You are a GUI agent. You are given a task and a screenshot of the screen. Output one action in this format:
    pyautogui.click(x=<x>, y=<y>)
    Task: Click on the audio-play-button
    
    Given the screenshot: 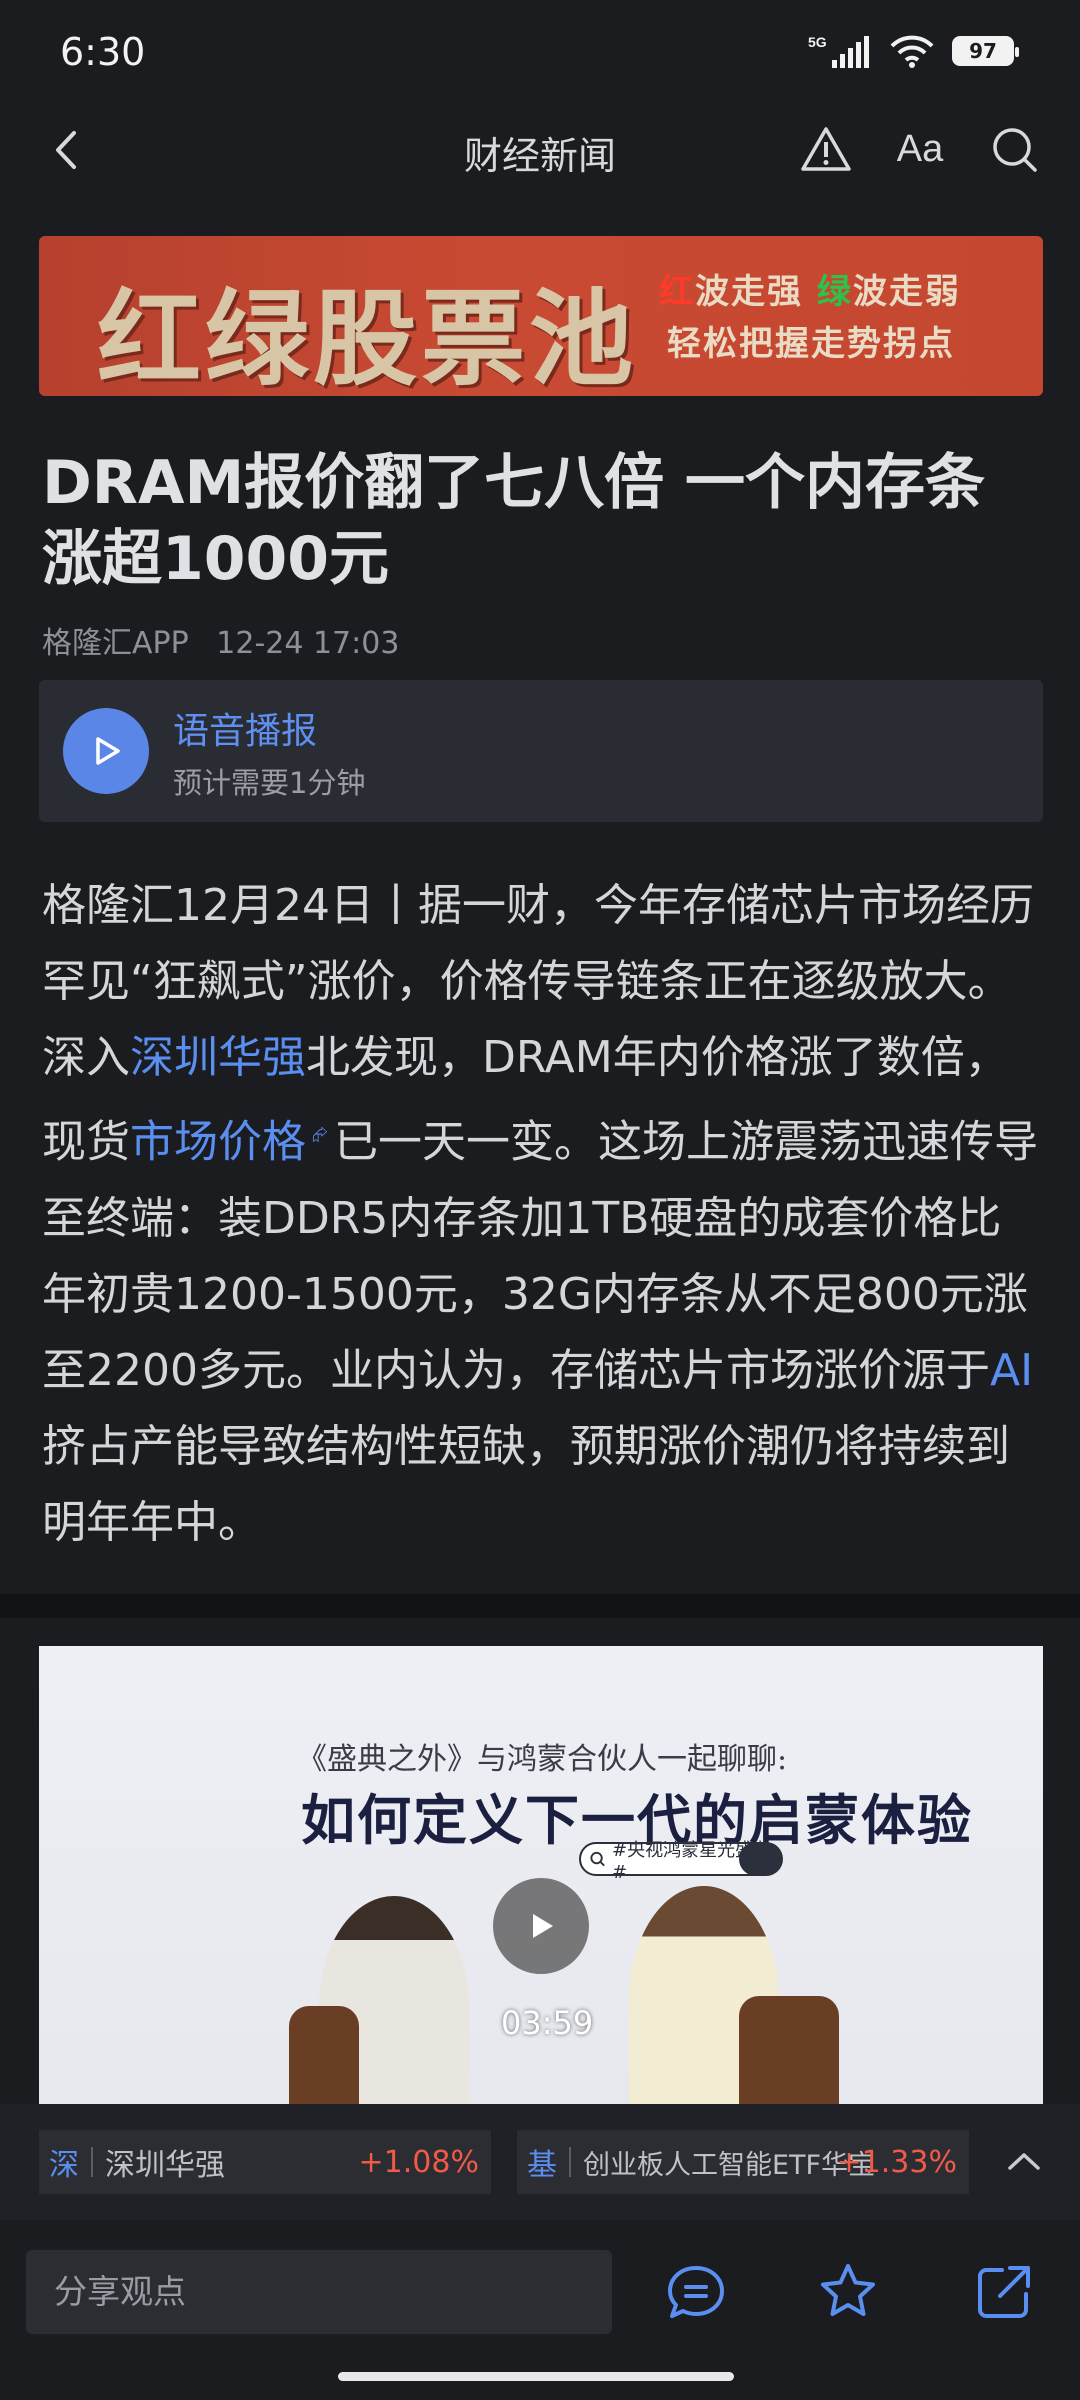 What is the action you would take?
    pyautogui.click(x=106, y=751)
    